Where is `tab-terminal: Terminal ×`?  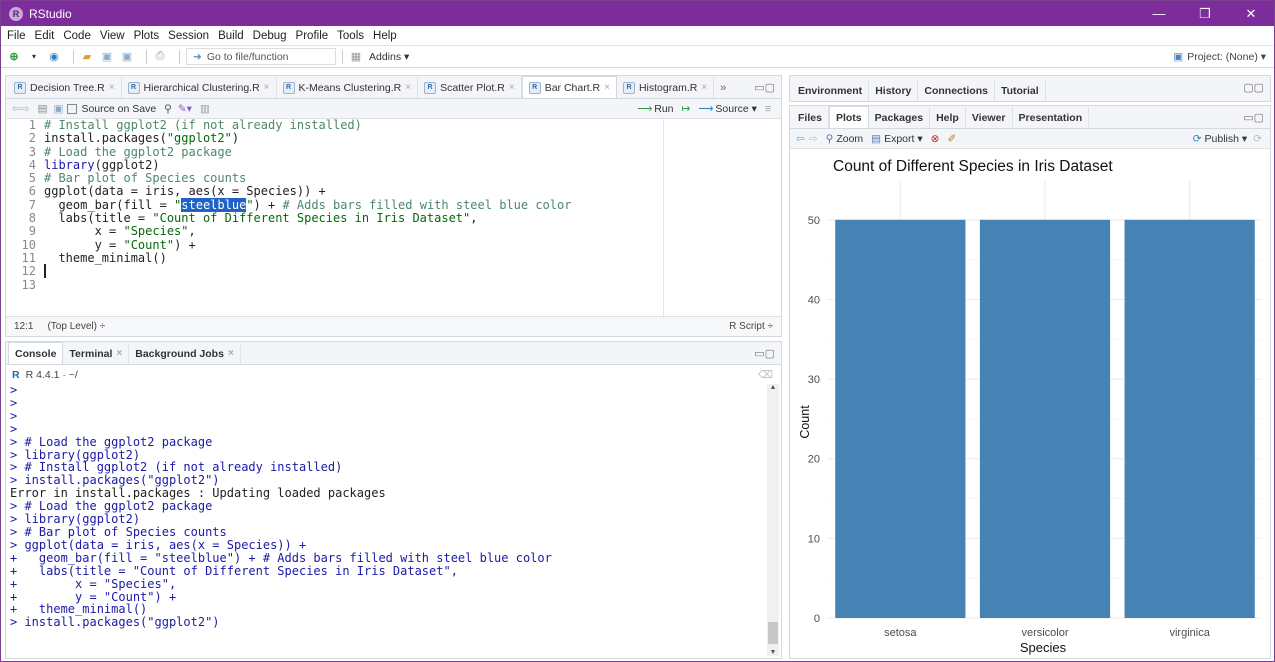
tab-terminal: Terminal × is located at coordinates (96, 353).